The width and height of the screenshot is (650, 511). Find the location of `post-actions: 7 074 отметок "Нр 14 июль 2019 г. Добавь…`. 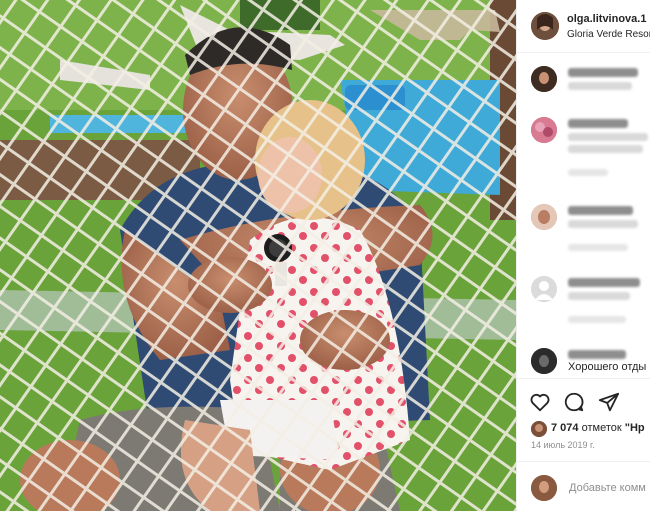

post-actions: 7 074 отметок "Нр 14 июль 2019 г. Добавь… is located at coordinates (583, 444).